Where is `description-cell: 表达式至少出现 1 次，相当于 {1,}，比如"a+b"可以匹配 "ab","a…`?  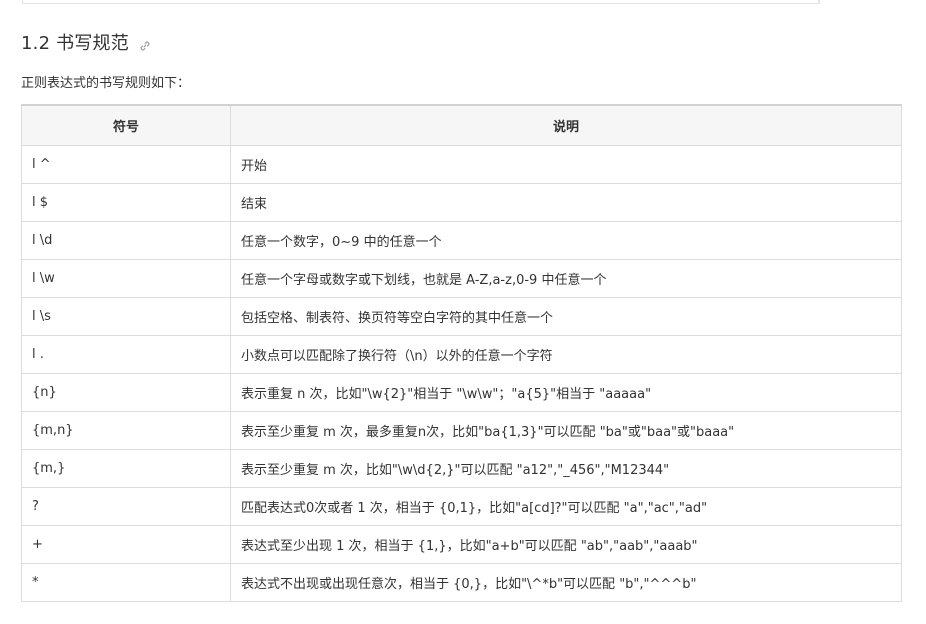 description-cell: 表达式至少出现 1 次，相当于 {1,}，比如"a+b"可以匹配 "ab","a… is located at coordinates (566, 544).